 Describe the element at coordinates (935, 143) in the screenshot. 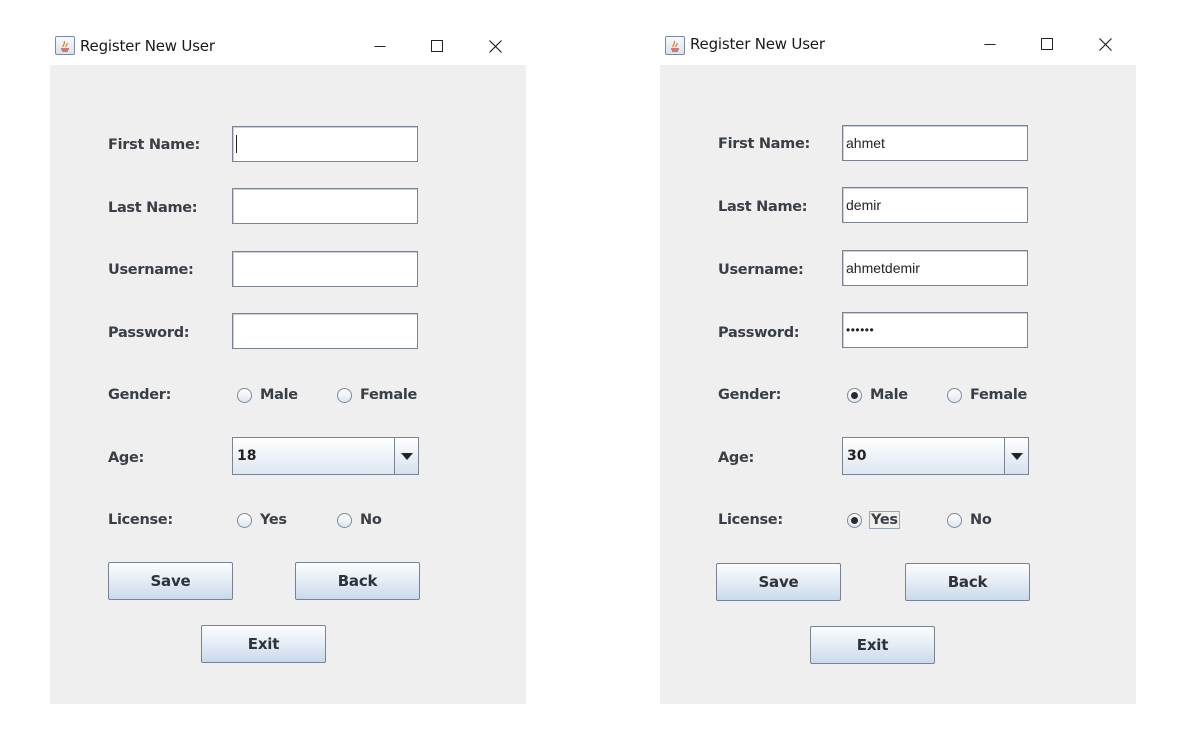

I see `first-name-field: ahmet` at that location.